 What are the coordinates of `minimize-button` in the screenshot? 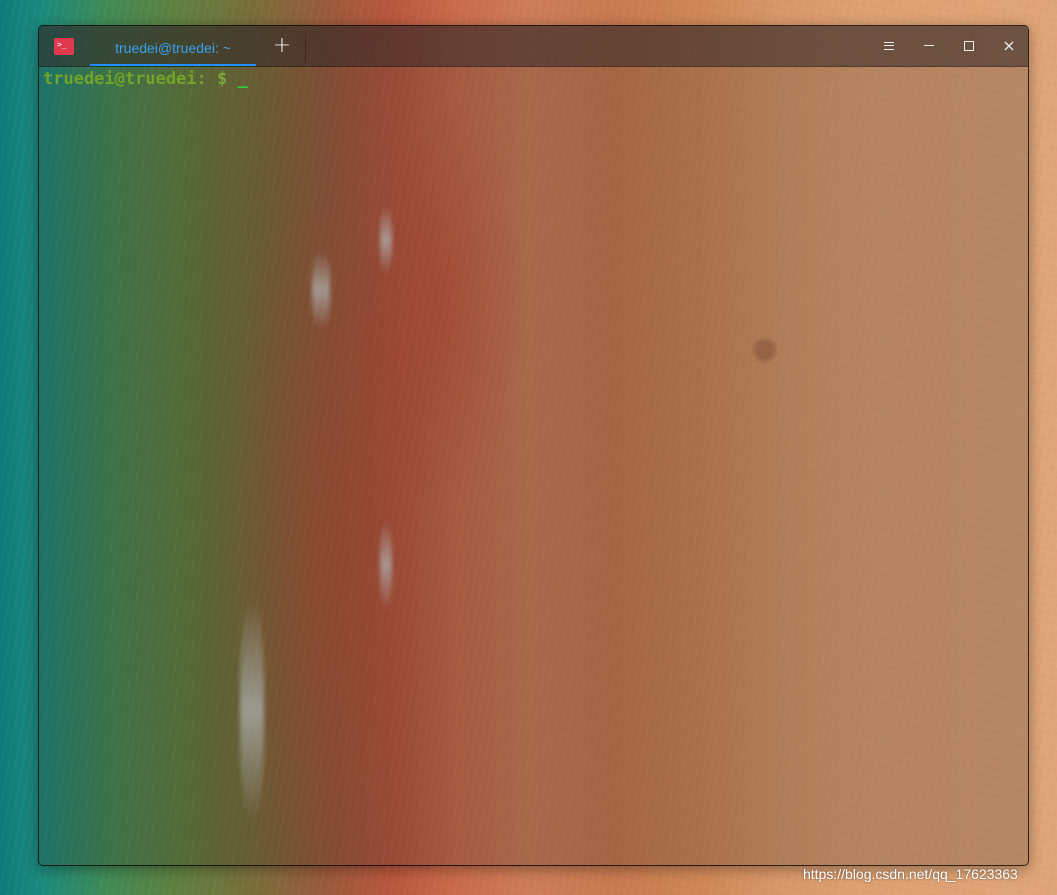 It's located at (929, 46).